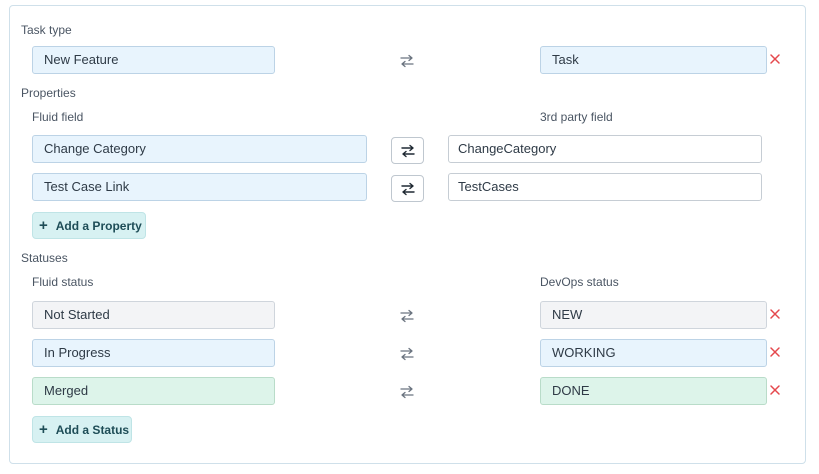  Describe the element at coordinates (63, 282) in the screenshot. I see `fluid-status-column-label: Fluid status` at that location.